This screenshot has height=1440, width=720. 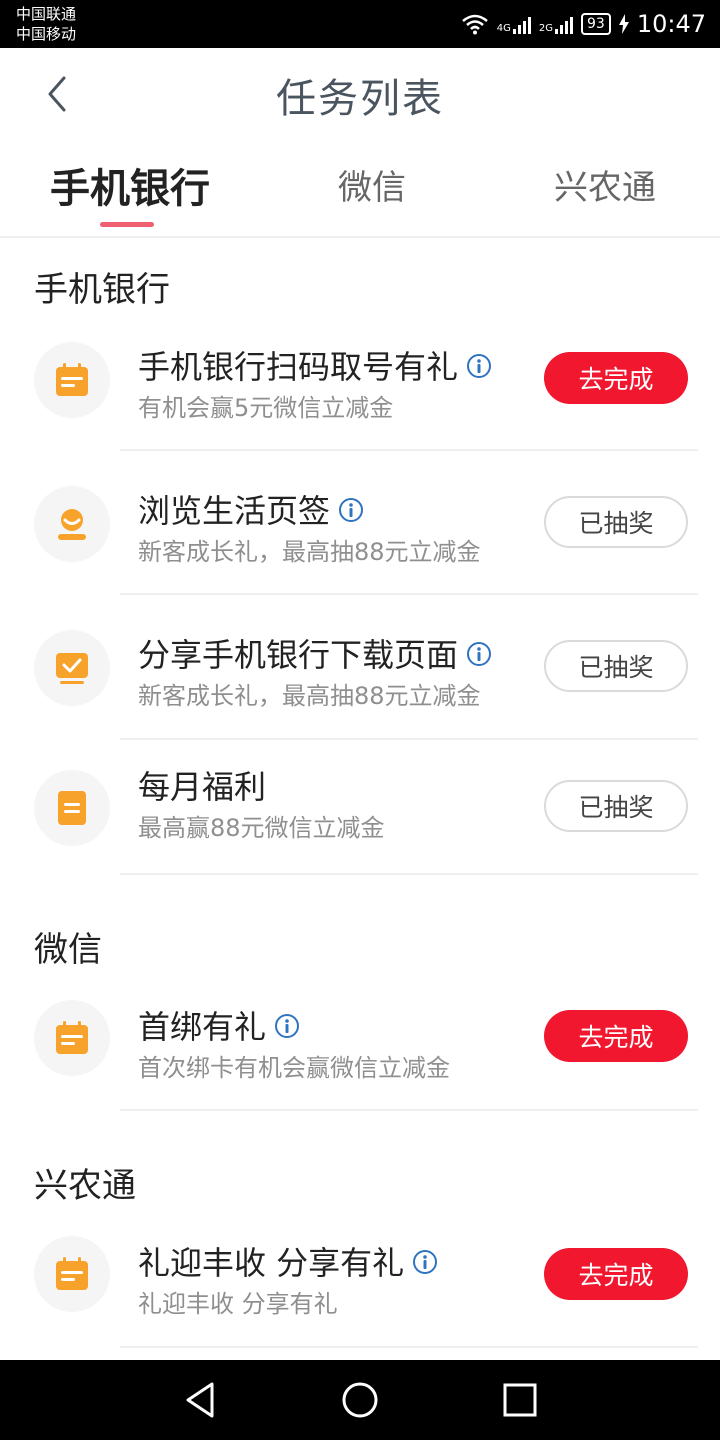 I want to click on document-icon, so click(x=72, y=808).